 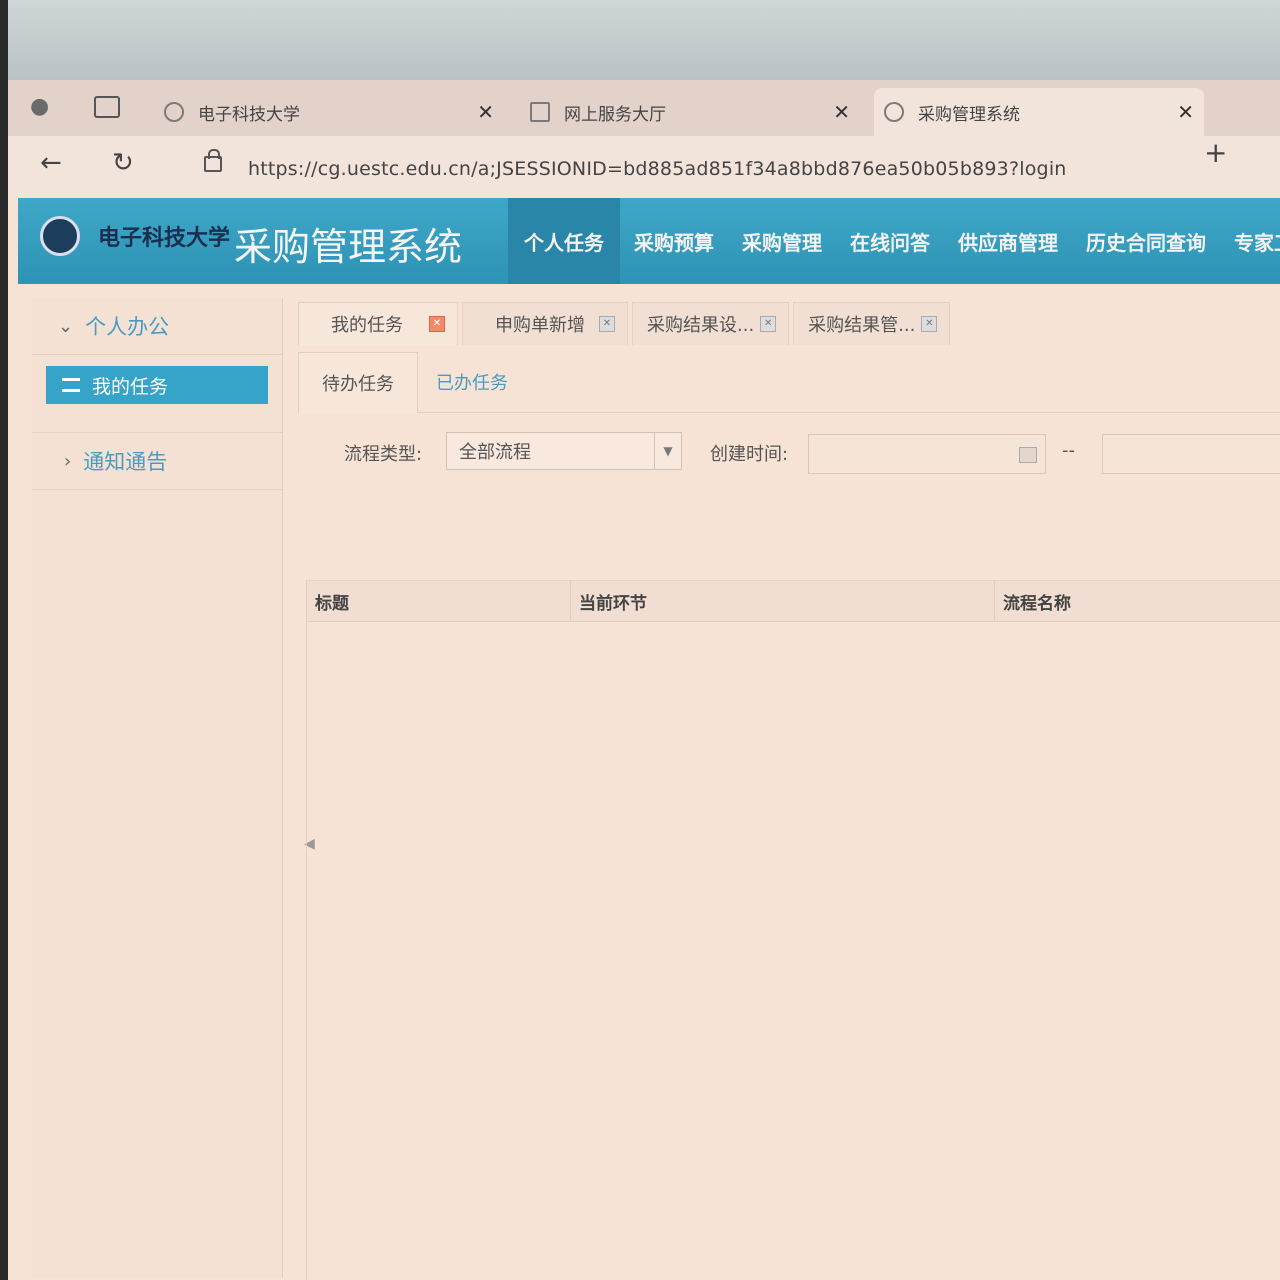 What do you see at coordinates (213, 160) in the screenshot?
I see `lock-icon` at bounding box center [213, 160].